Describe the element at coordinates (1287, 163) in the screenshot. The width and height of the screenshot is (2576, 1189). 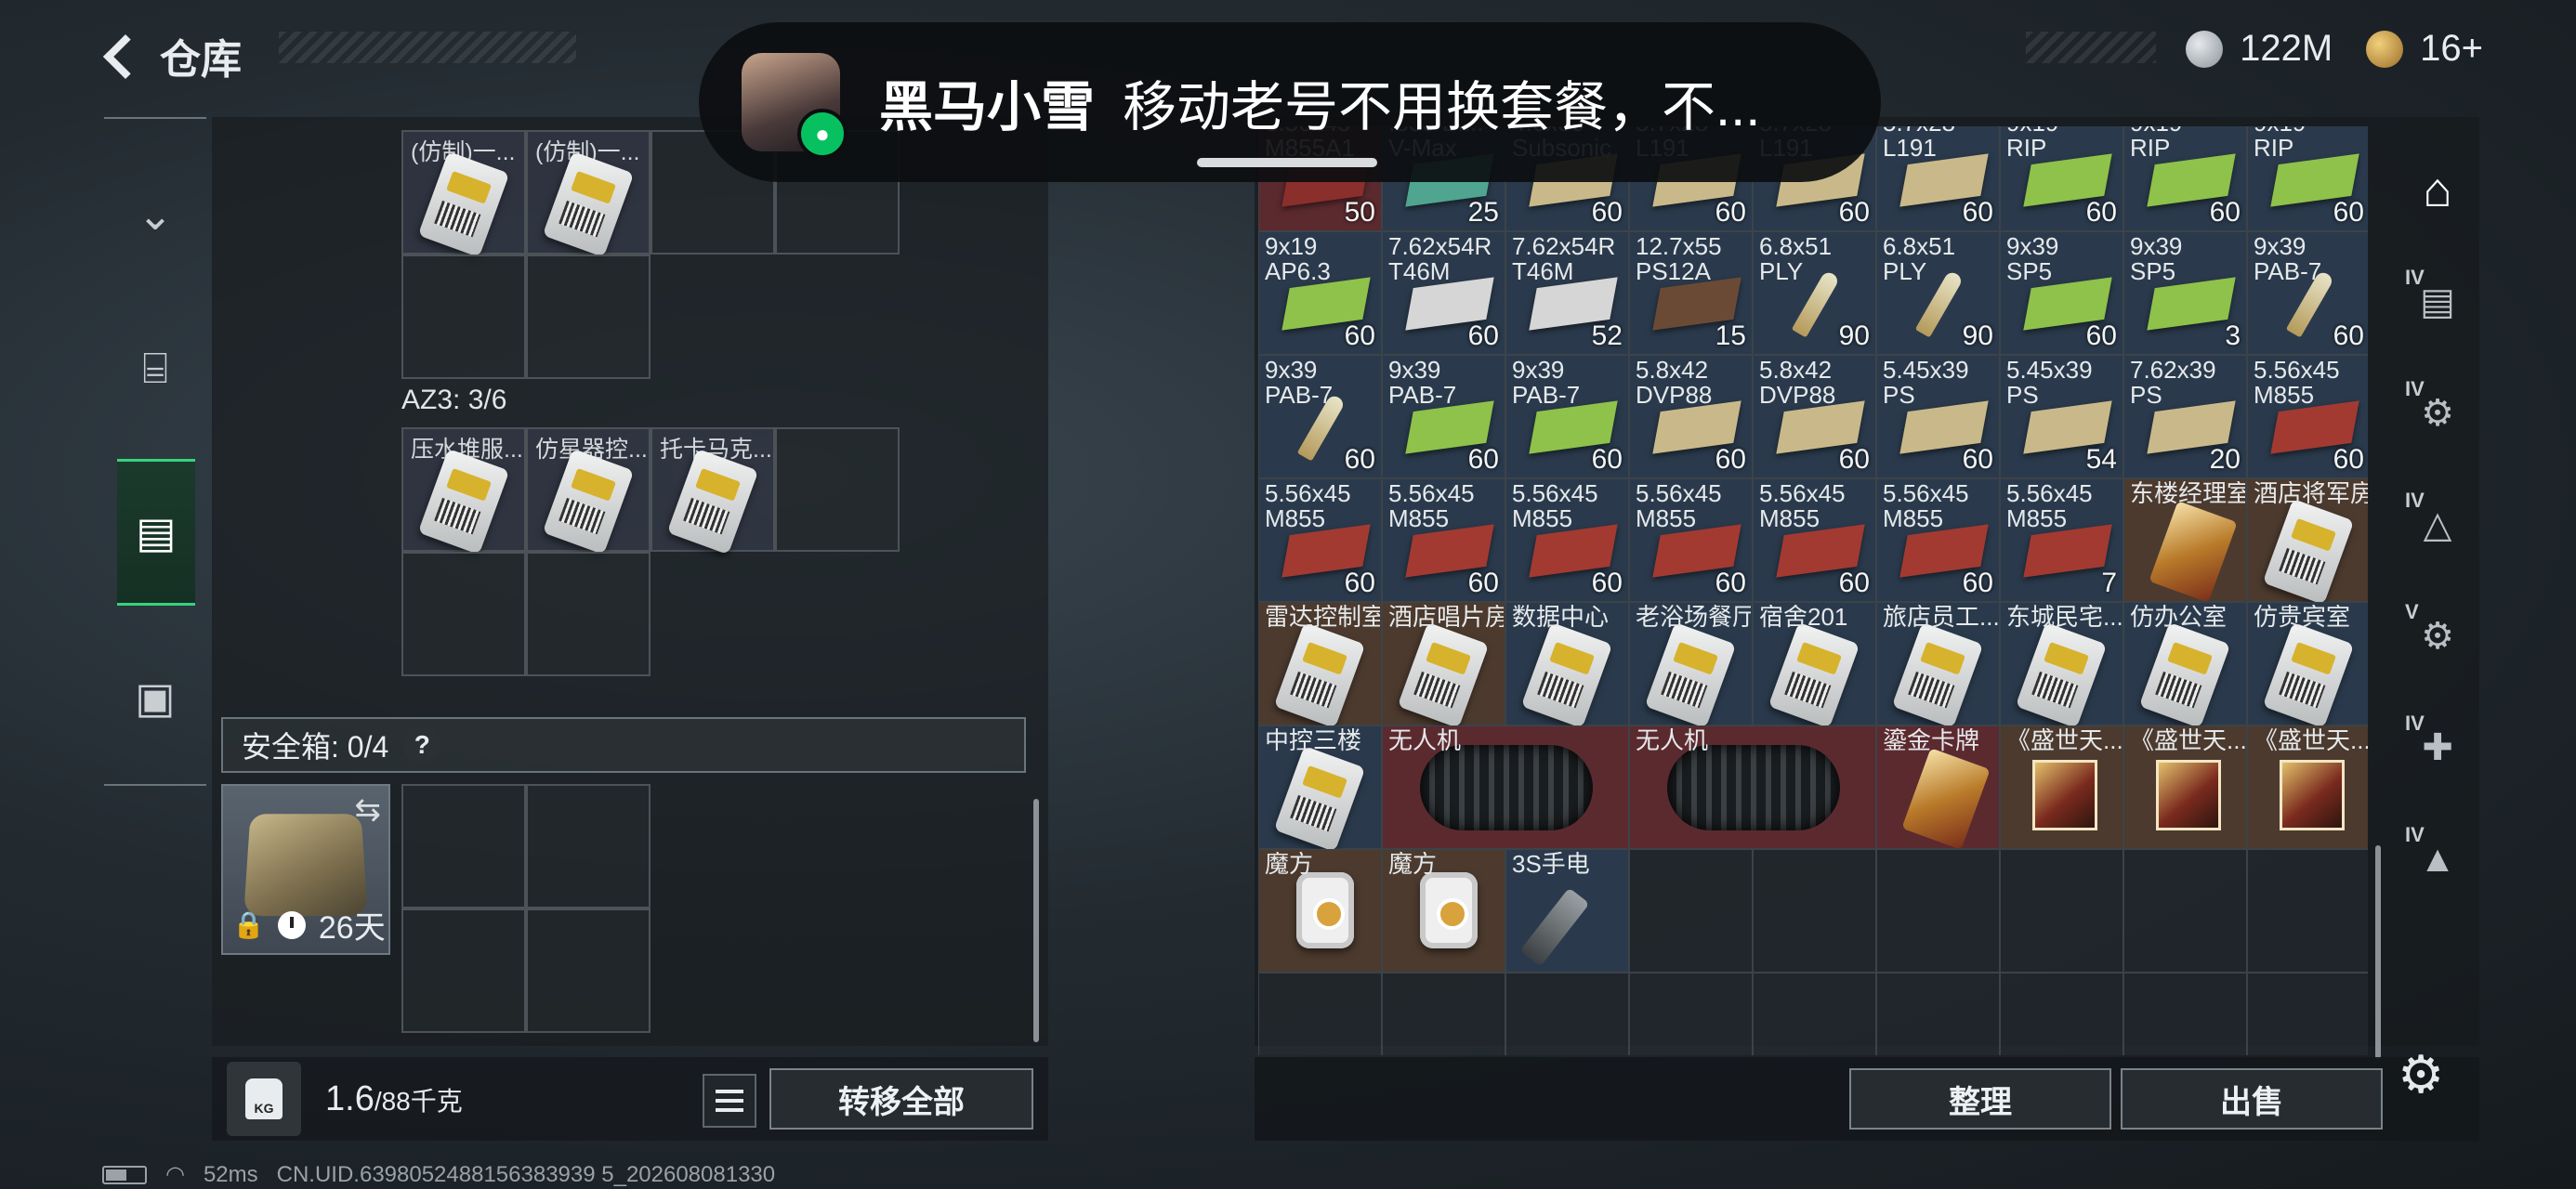
I see `notification-handle` at that location.